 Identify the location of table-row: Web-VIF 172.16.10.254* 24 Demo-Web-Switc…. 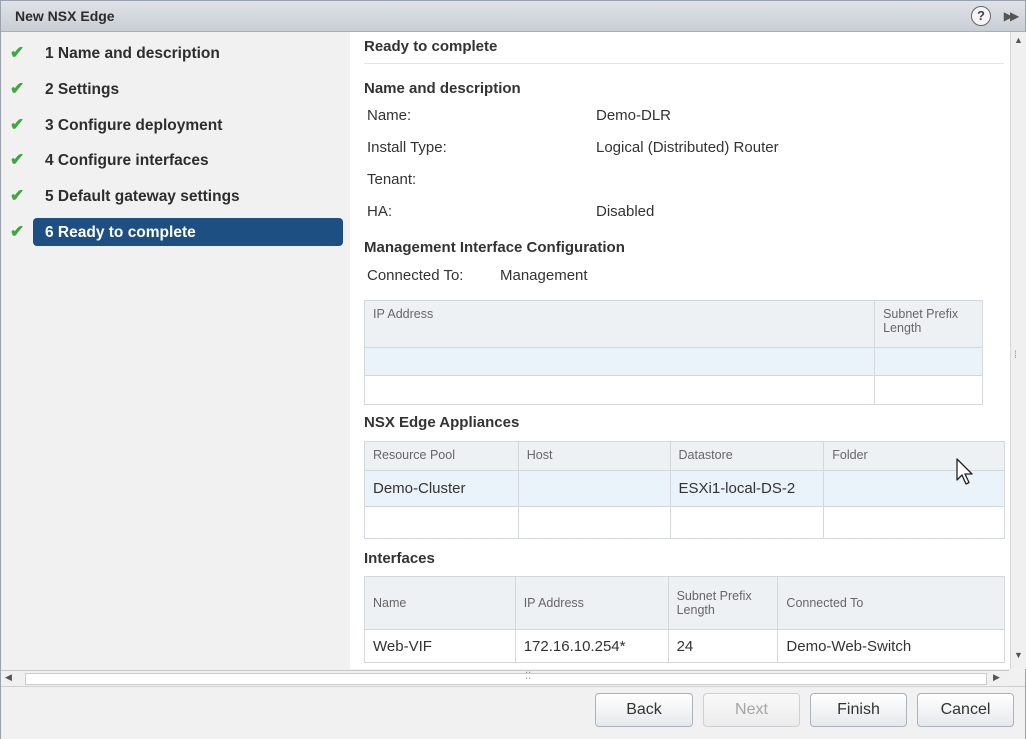
(684, 646).